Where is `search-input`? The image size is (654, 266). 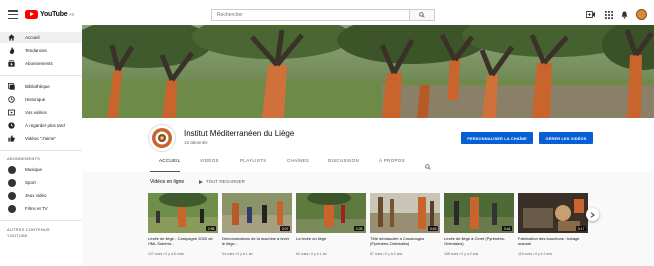 search-input is located at coordinates (310, 15).